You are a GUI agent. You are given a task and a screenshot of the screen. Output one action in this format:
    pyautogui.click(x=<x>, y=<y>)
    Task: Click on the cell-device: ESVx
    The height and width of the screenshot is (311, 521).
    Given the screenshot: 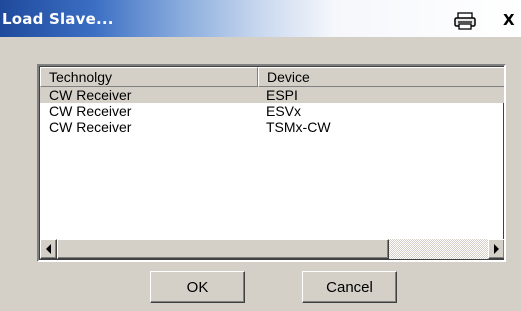 What is the action you would take?
    pyautogui.click(x=284, y=111)
    